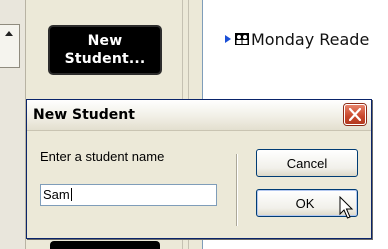  Describe the element at coordinates (56, 194) in the screenshot. I see `student-name-value: Sam` at that location.